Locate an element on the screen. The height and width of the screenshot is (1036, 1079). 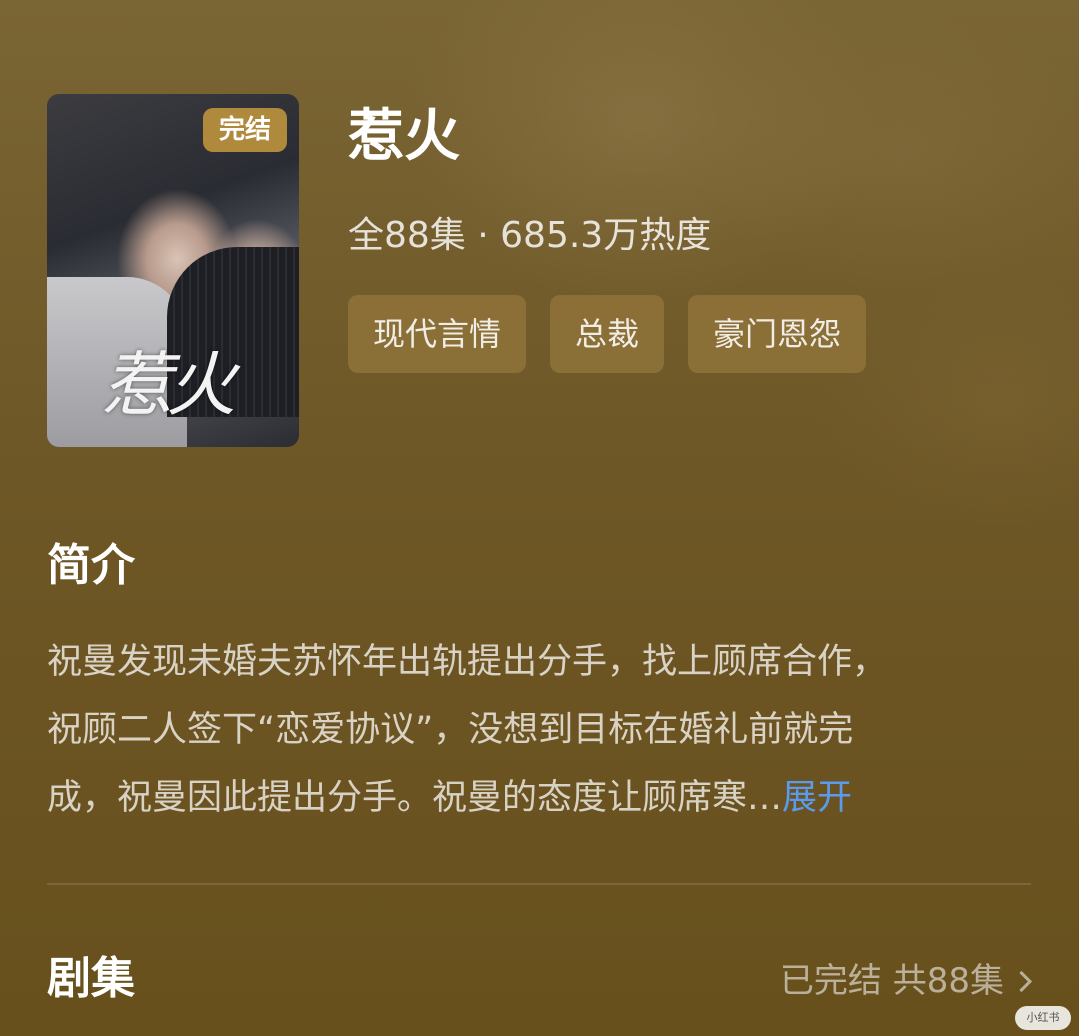
intro-line-3: 成，祝曼因此提出分手。祝曼的态度让顾席寒…展开 is located at coordinates (540, 798).